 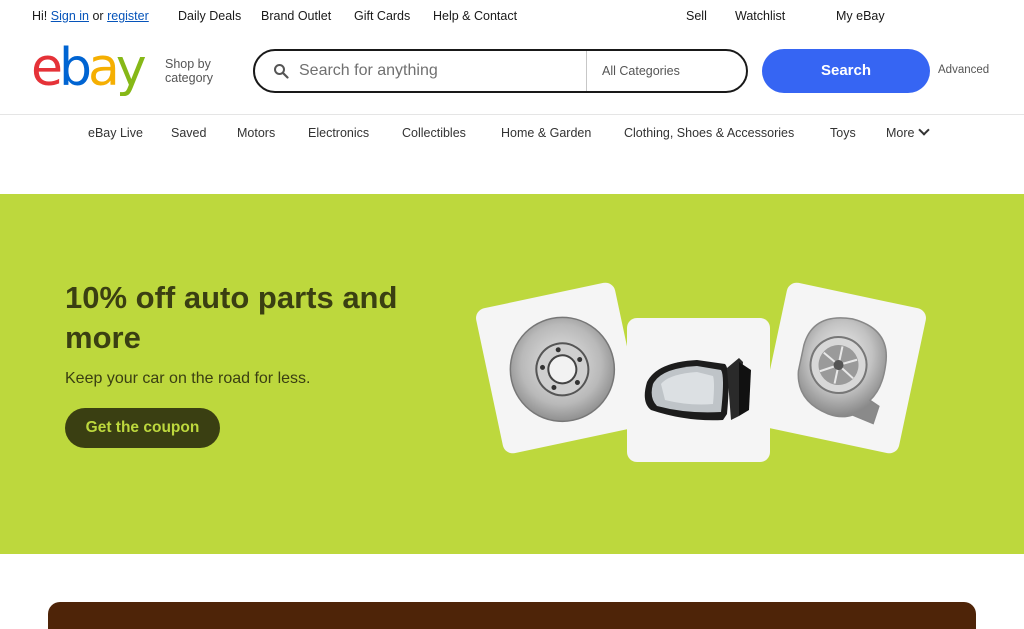 I want to click on brake-rotor-card, so click(x=559, y=368).